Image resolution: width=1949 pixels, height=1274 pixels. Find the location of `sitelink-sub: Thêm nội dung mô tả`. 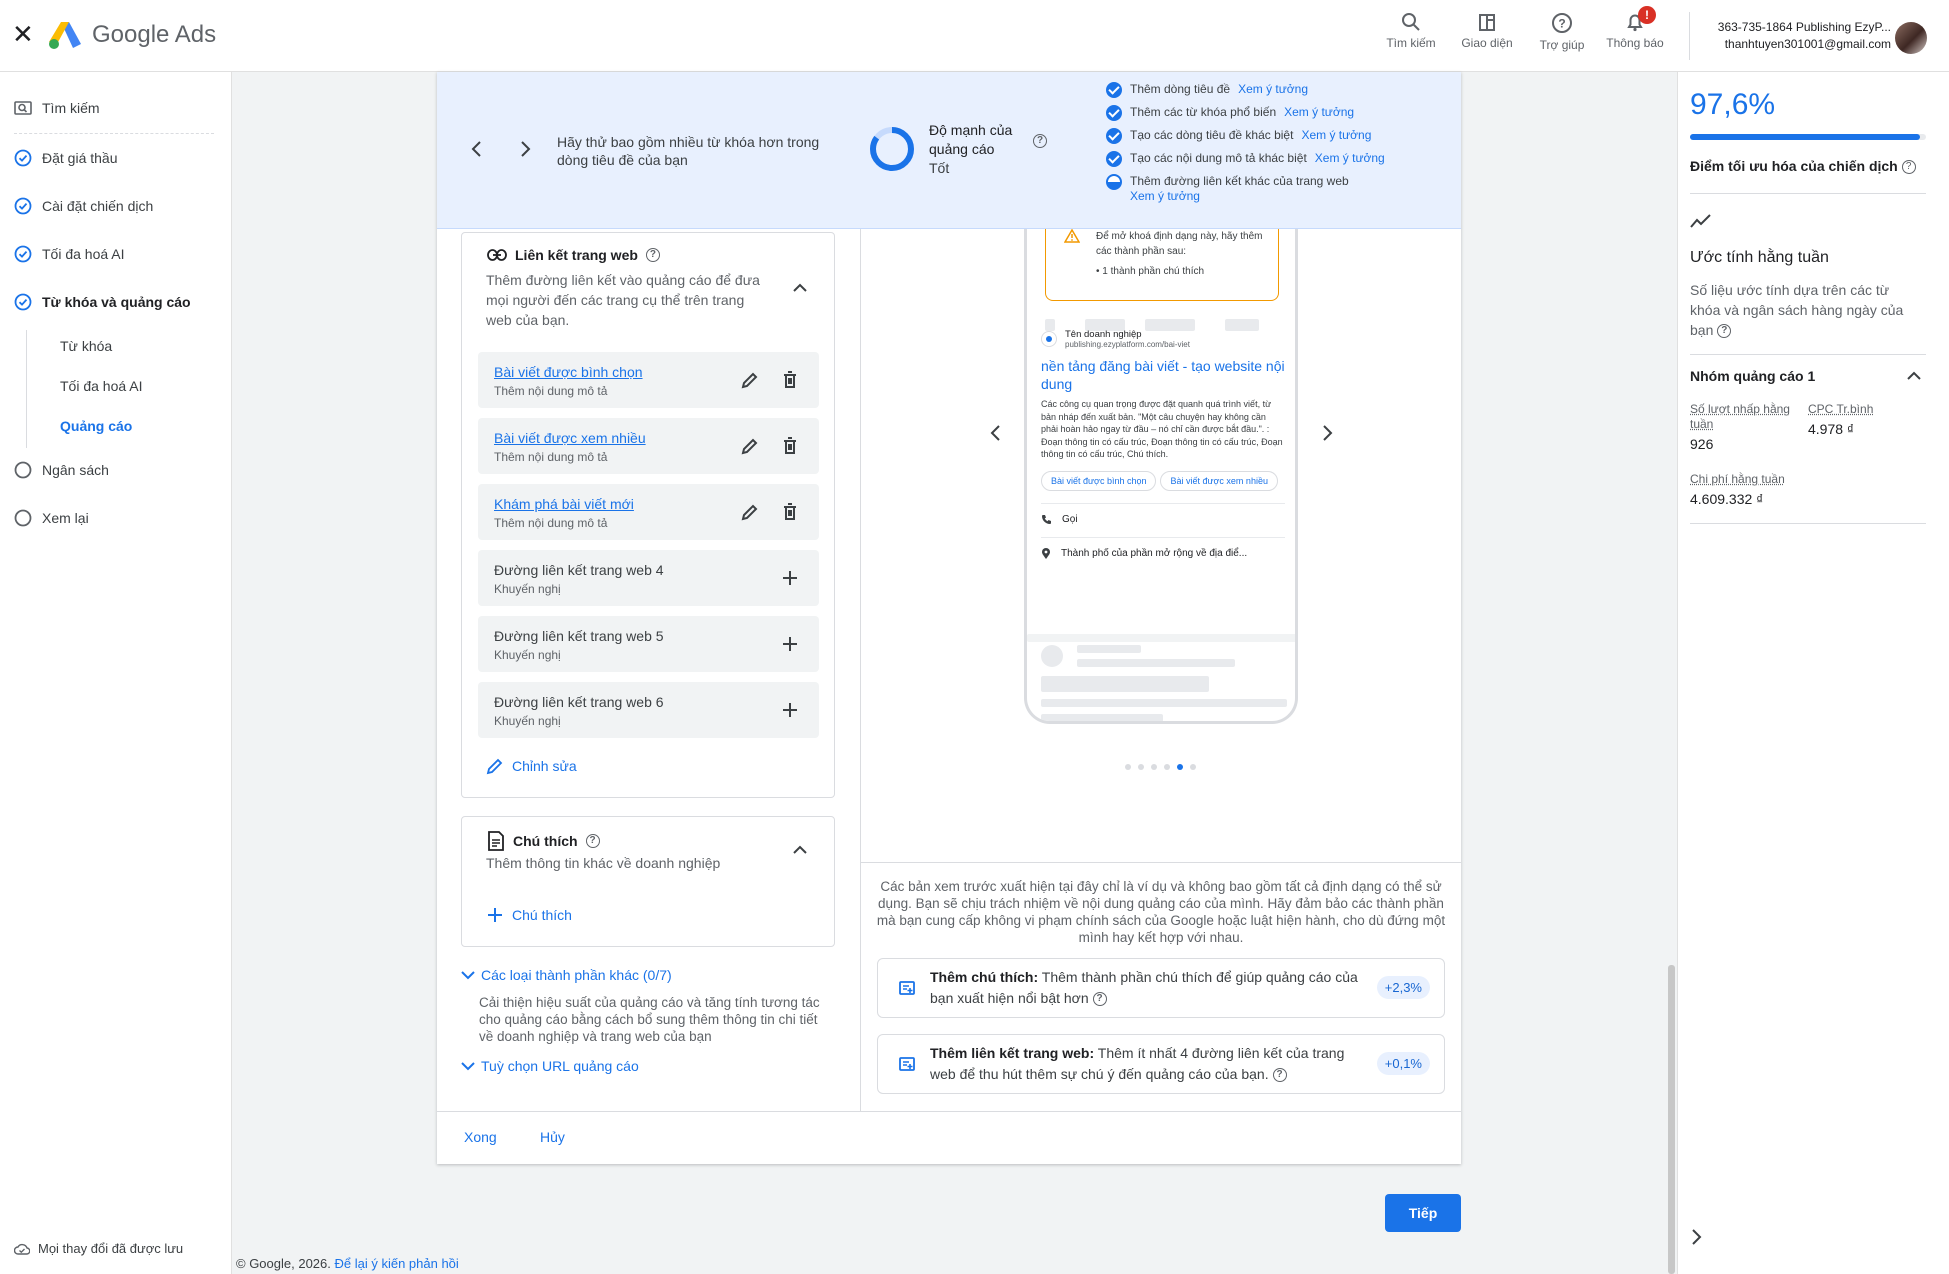

sitelink-sub: Thêm nội dung mô tả is located at coordinates (551, 523).